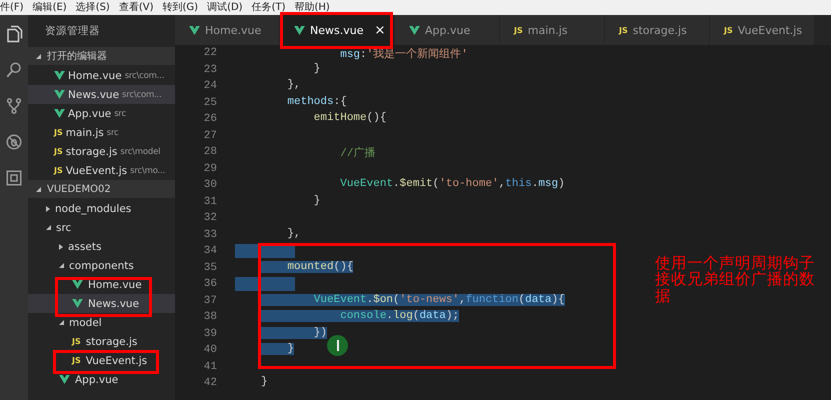 This screenshot has height=400, width=831. I want to click on code-line: emitHome(){, so click(349, 119).